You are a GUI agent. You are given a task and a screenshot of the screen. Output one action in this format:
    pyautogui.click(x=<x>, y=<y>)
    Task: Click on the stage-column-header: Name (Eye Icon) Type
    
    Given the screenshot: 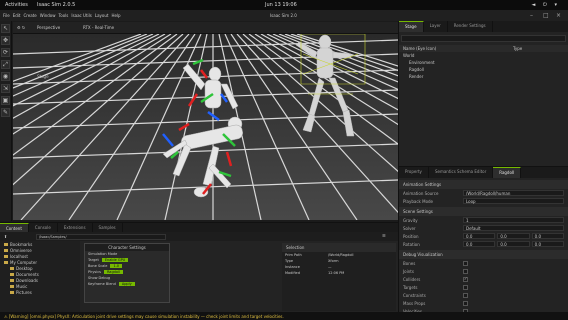 What is the action you would take?
    pyautogui.click(x=483, y=48)
    